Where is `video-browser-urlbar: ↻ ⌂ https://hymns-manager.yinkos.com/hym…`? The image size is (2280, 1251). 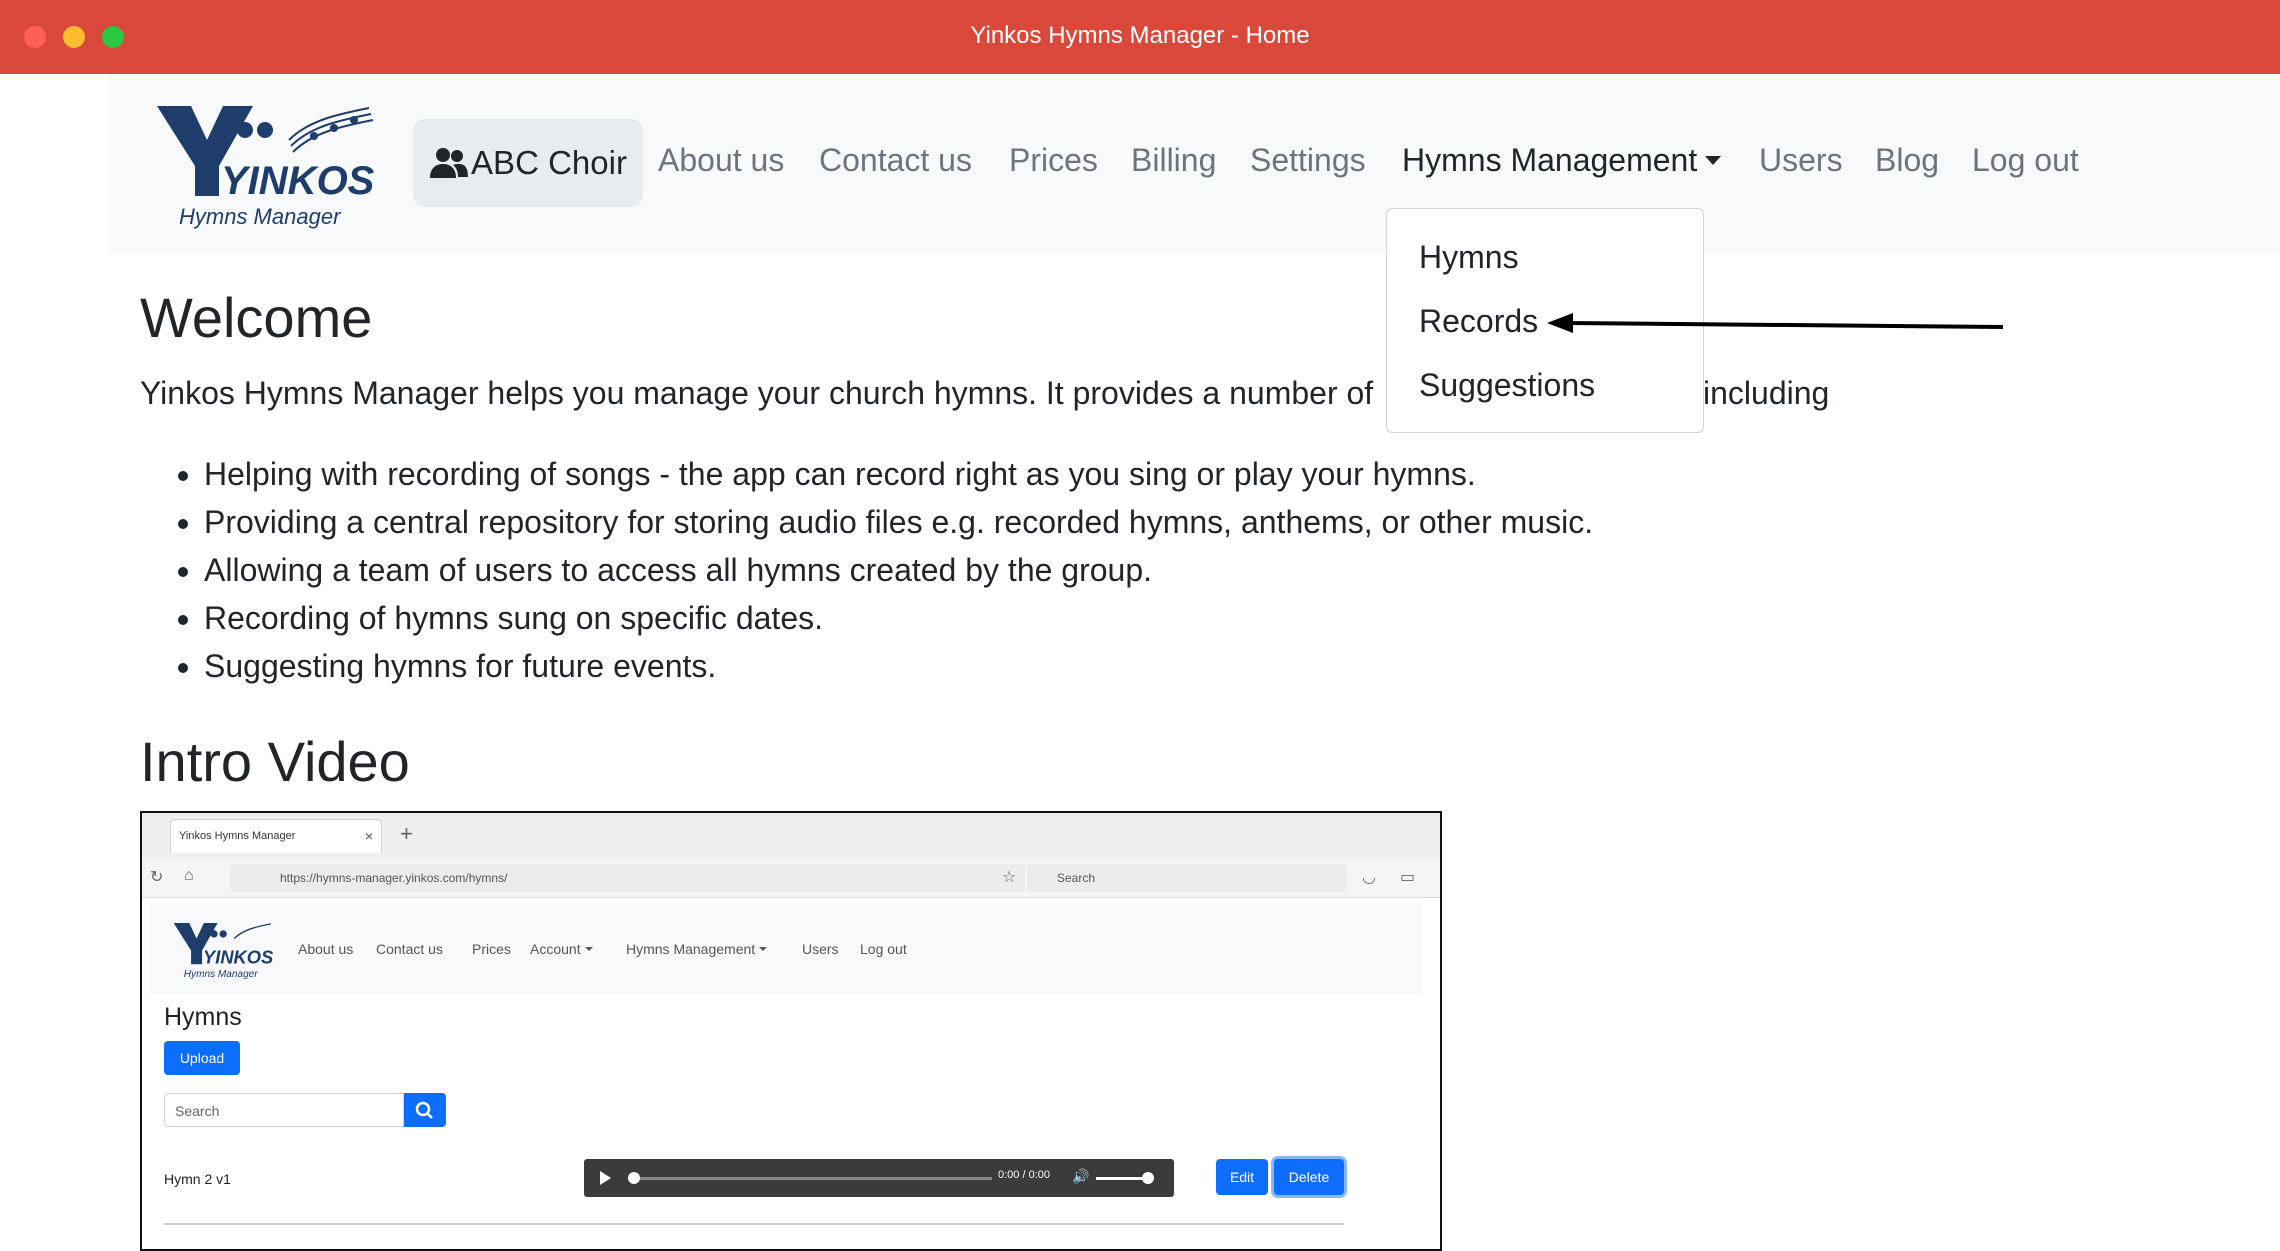
video-browser-urlbar: ↻ ⌂ https://hymns-manager.yinkos.com/hym… is located at coordinates (791, 878).